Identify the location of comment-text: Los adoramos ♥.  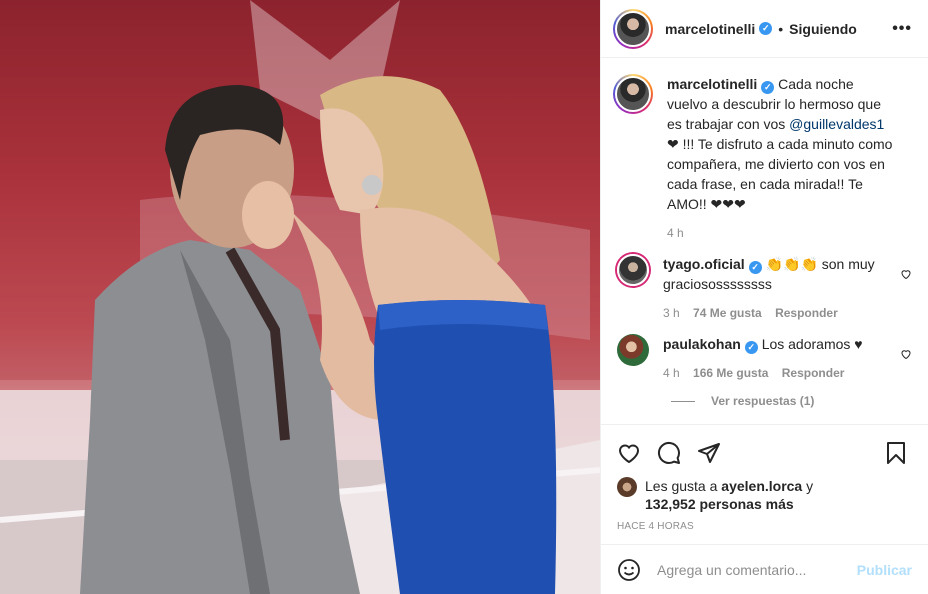
(812, 344).